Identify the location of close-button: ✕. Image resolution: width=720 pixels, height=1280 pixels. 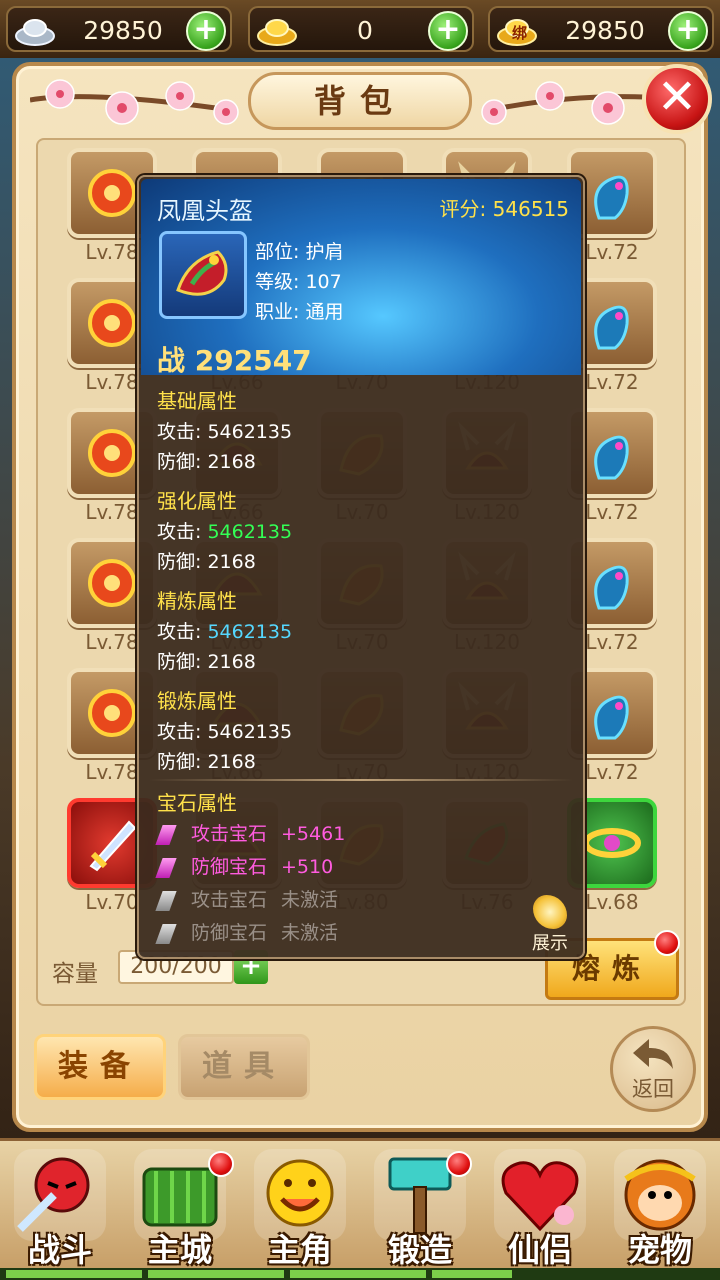
(677, 99).